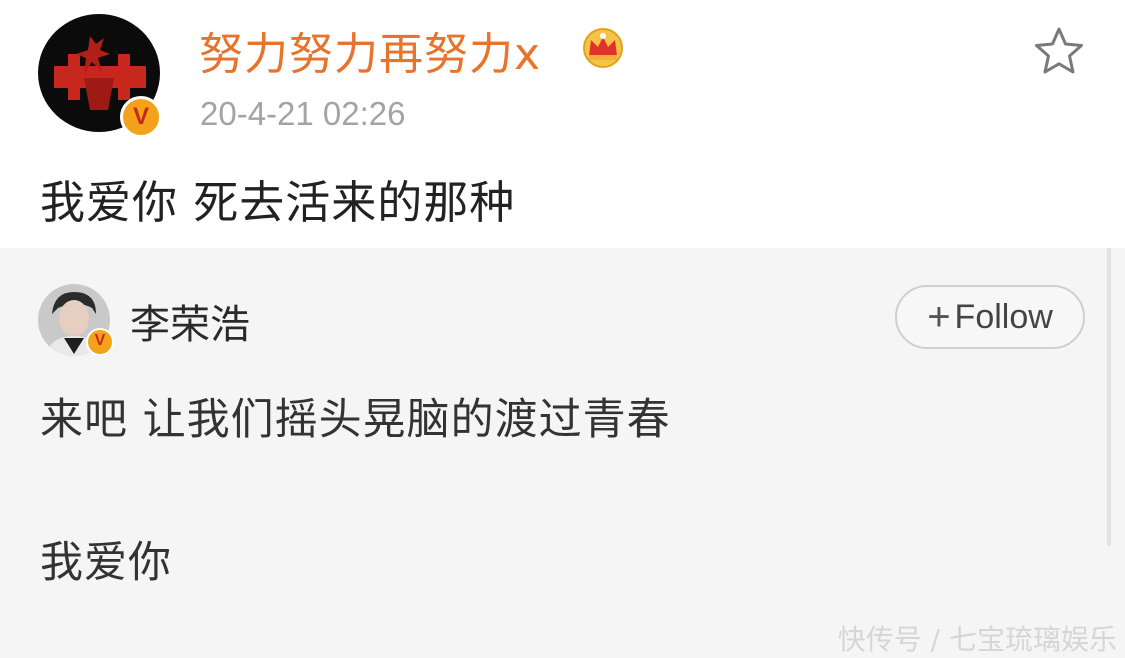 The width and height of the screenshot is (1125, 658). Describe the element at coordinates (977, 639) in the screenshot. I see `watermark: 快传号 / 七宝琉璃娱乐` at that location.